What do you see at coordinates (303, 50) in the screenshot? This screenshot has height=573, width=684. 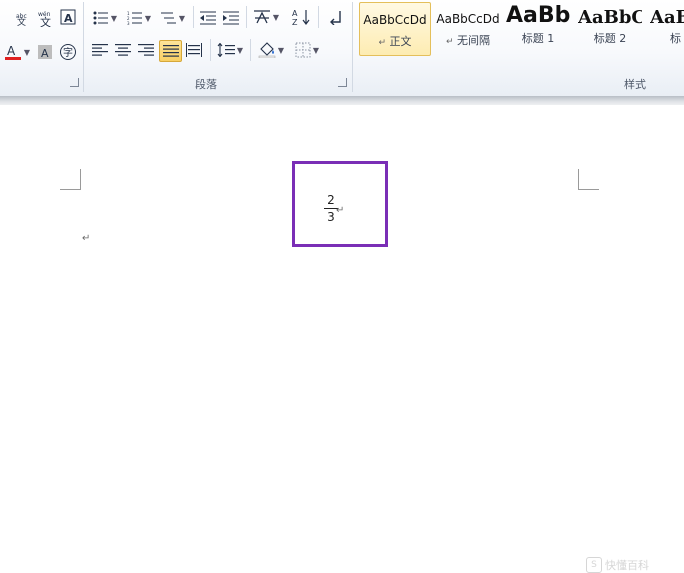 I see `borders-icon` at bounding box center [303, 50].